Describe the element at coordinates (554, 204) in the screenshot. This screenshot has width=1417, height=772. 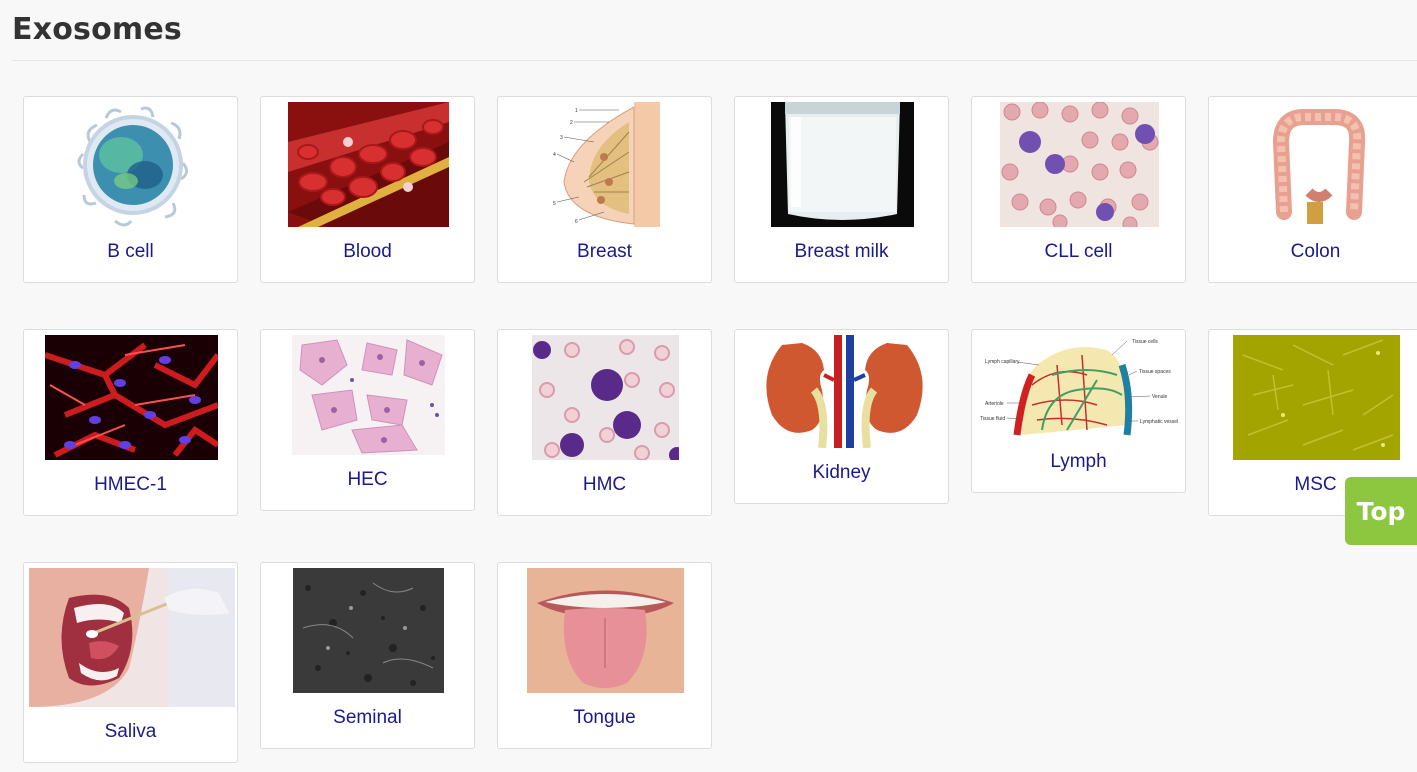
I see `svg-text: 5` at that location.